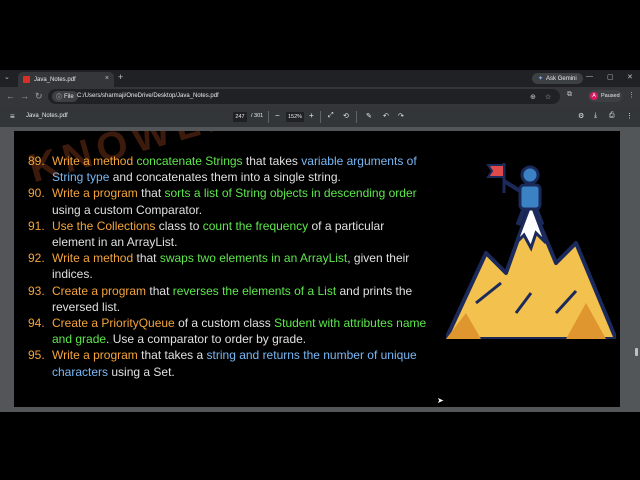  I want to click on bookmark-star-icon: ☆, so click(548, 97).